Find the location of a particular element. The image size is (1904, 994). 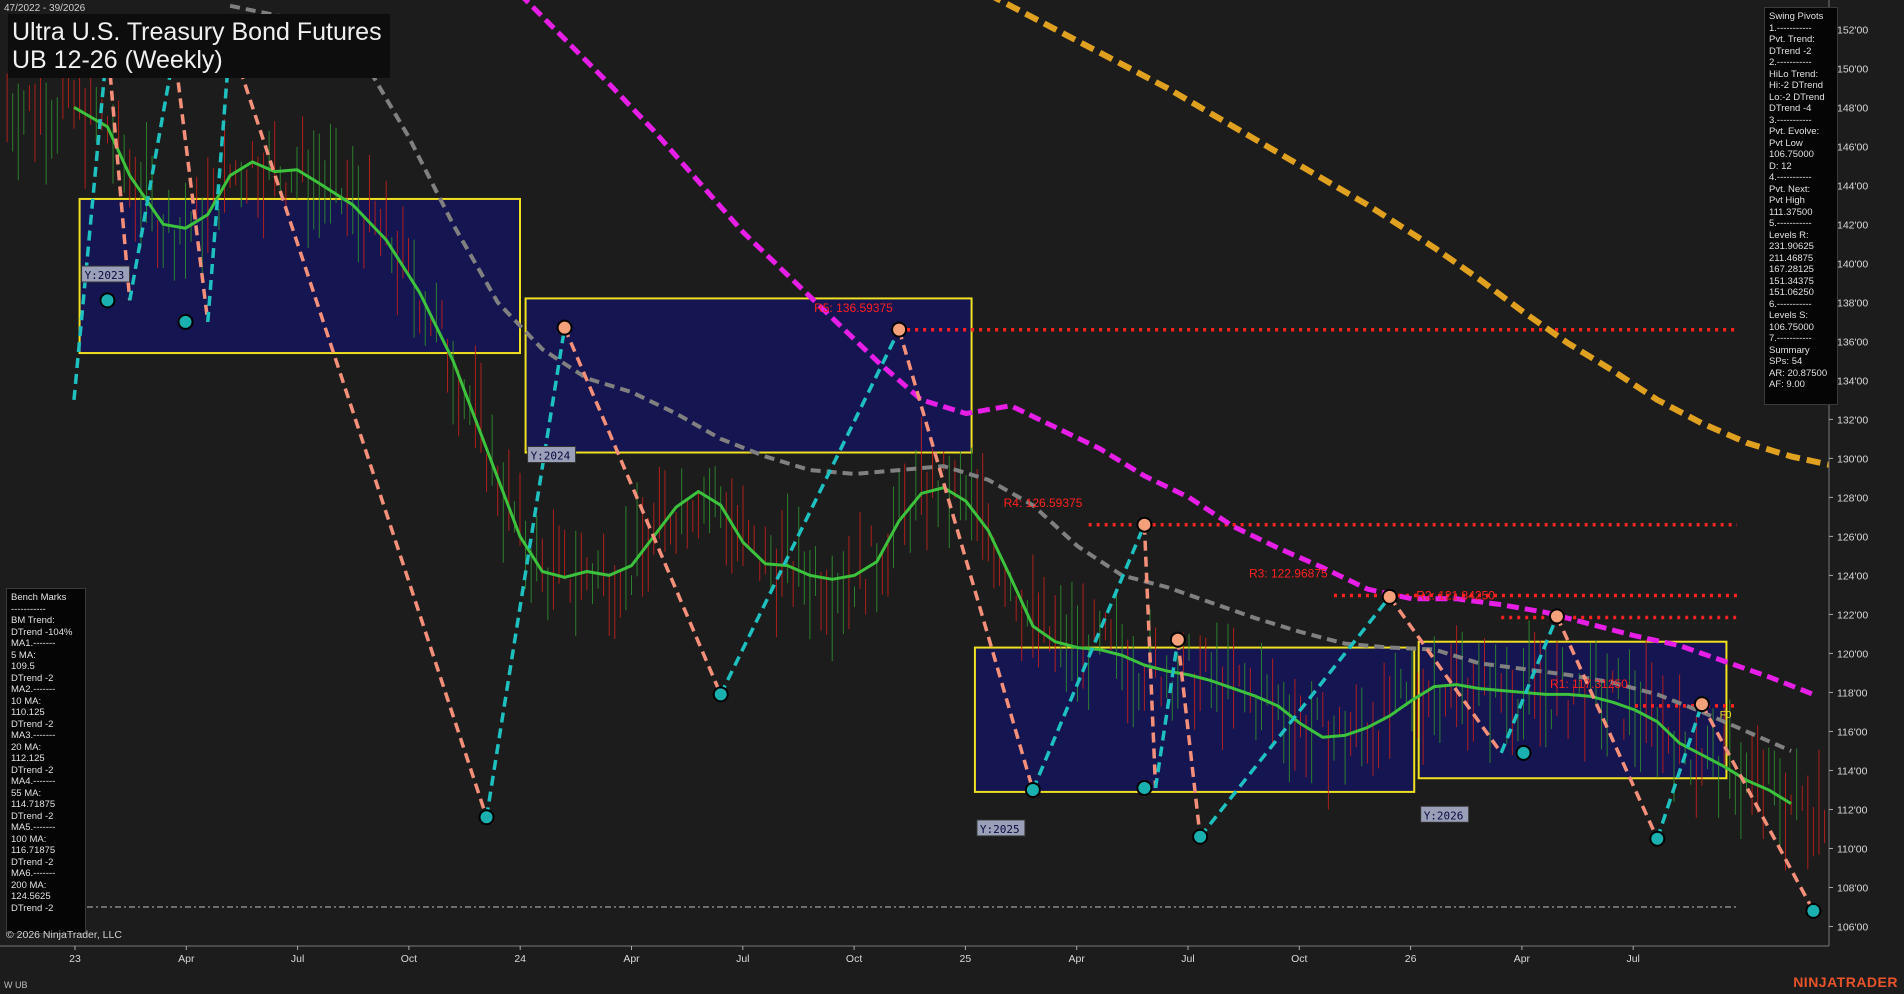

instrument-title: Ultra U.S. Treasury Bond Futures is located at coordinates (197, 32).